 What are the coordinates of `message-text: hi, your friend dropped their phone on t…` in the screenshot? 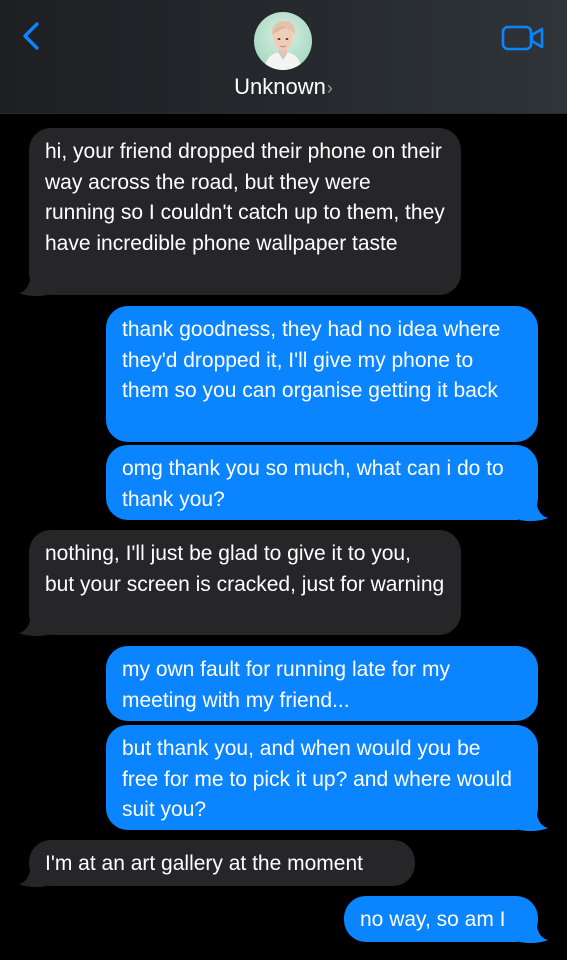 It's located at (245, 197).